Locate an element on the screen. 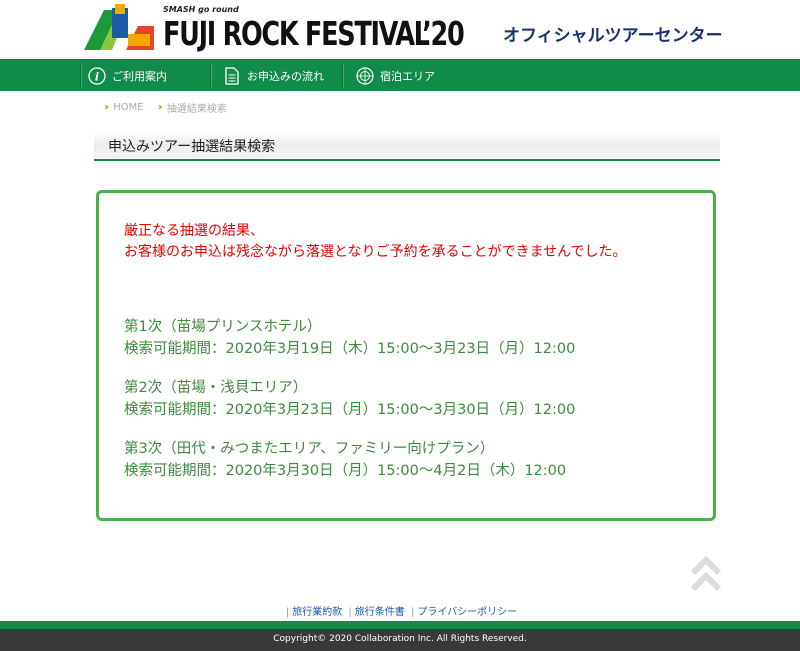 Image resolution: width=800 pixels, height=651 pixels. nav-label: 宿泊エリア is located at coordinates (407, 76).